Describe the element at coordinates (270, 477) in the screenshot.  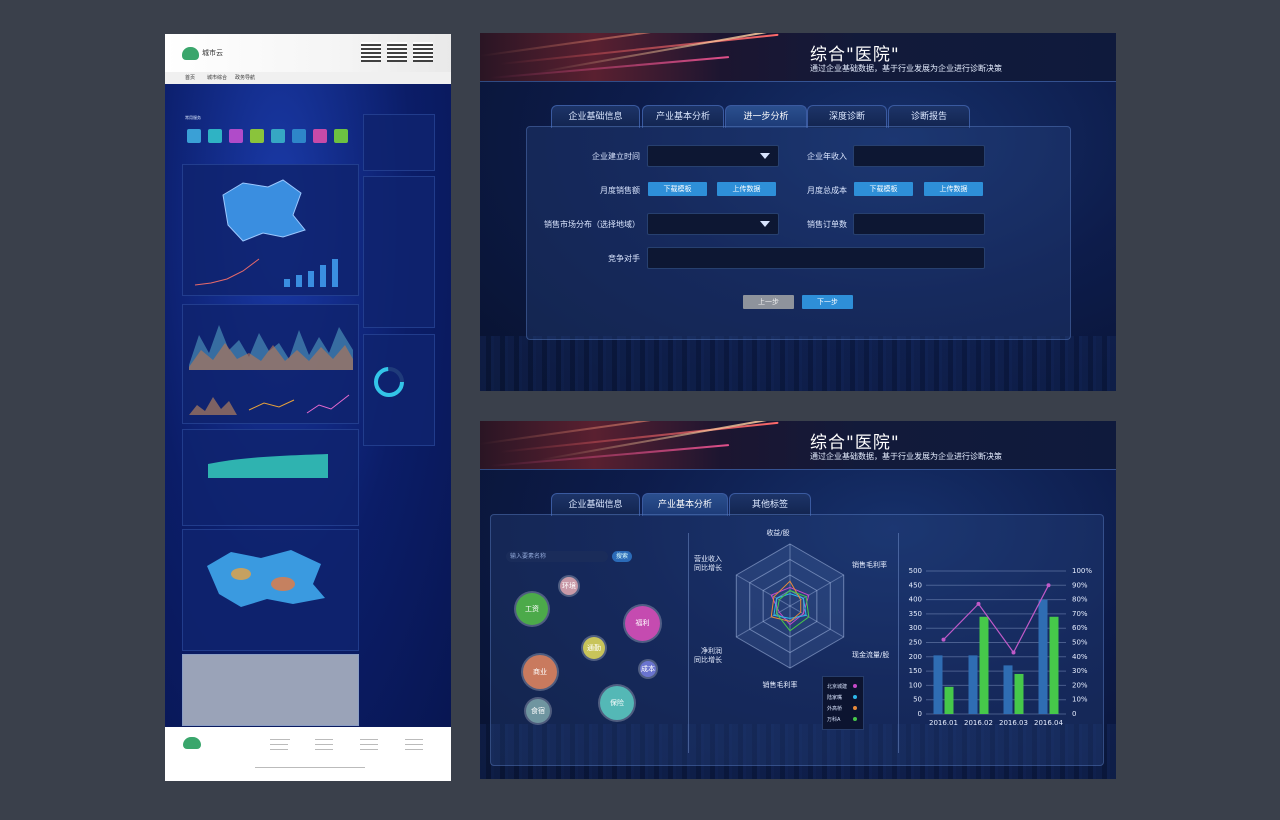
I see `teal-area-panel` at that location.